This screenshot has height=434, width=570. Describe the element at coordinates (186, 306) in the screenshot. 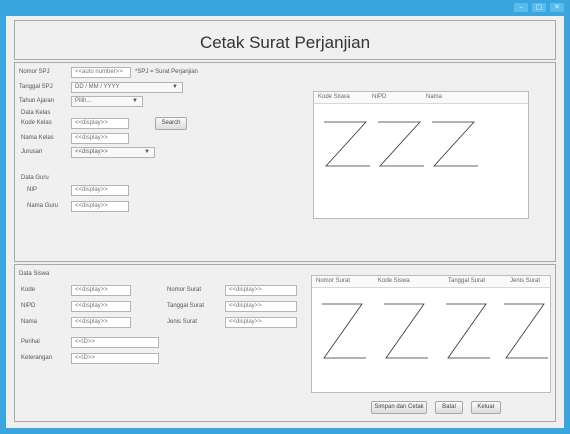

I see `tanggal-surat-label: Tanggal Surat` at that location.